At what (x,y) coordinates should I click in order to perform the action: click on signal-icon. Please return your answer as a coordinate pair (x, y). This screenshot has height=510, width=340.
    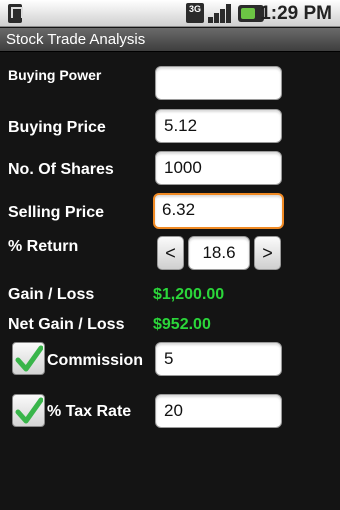
    Looking at the image, I should click on (221, 13).